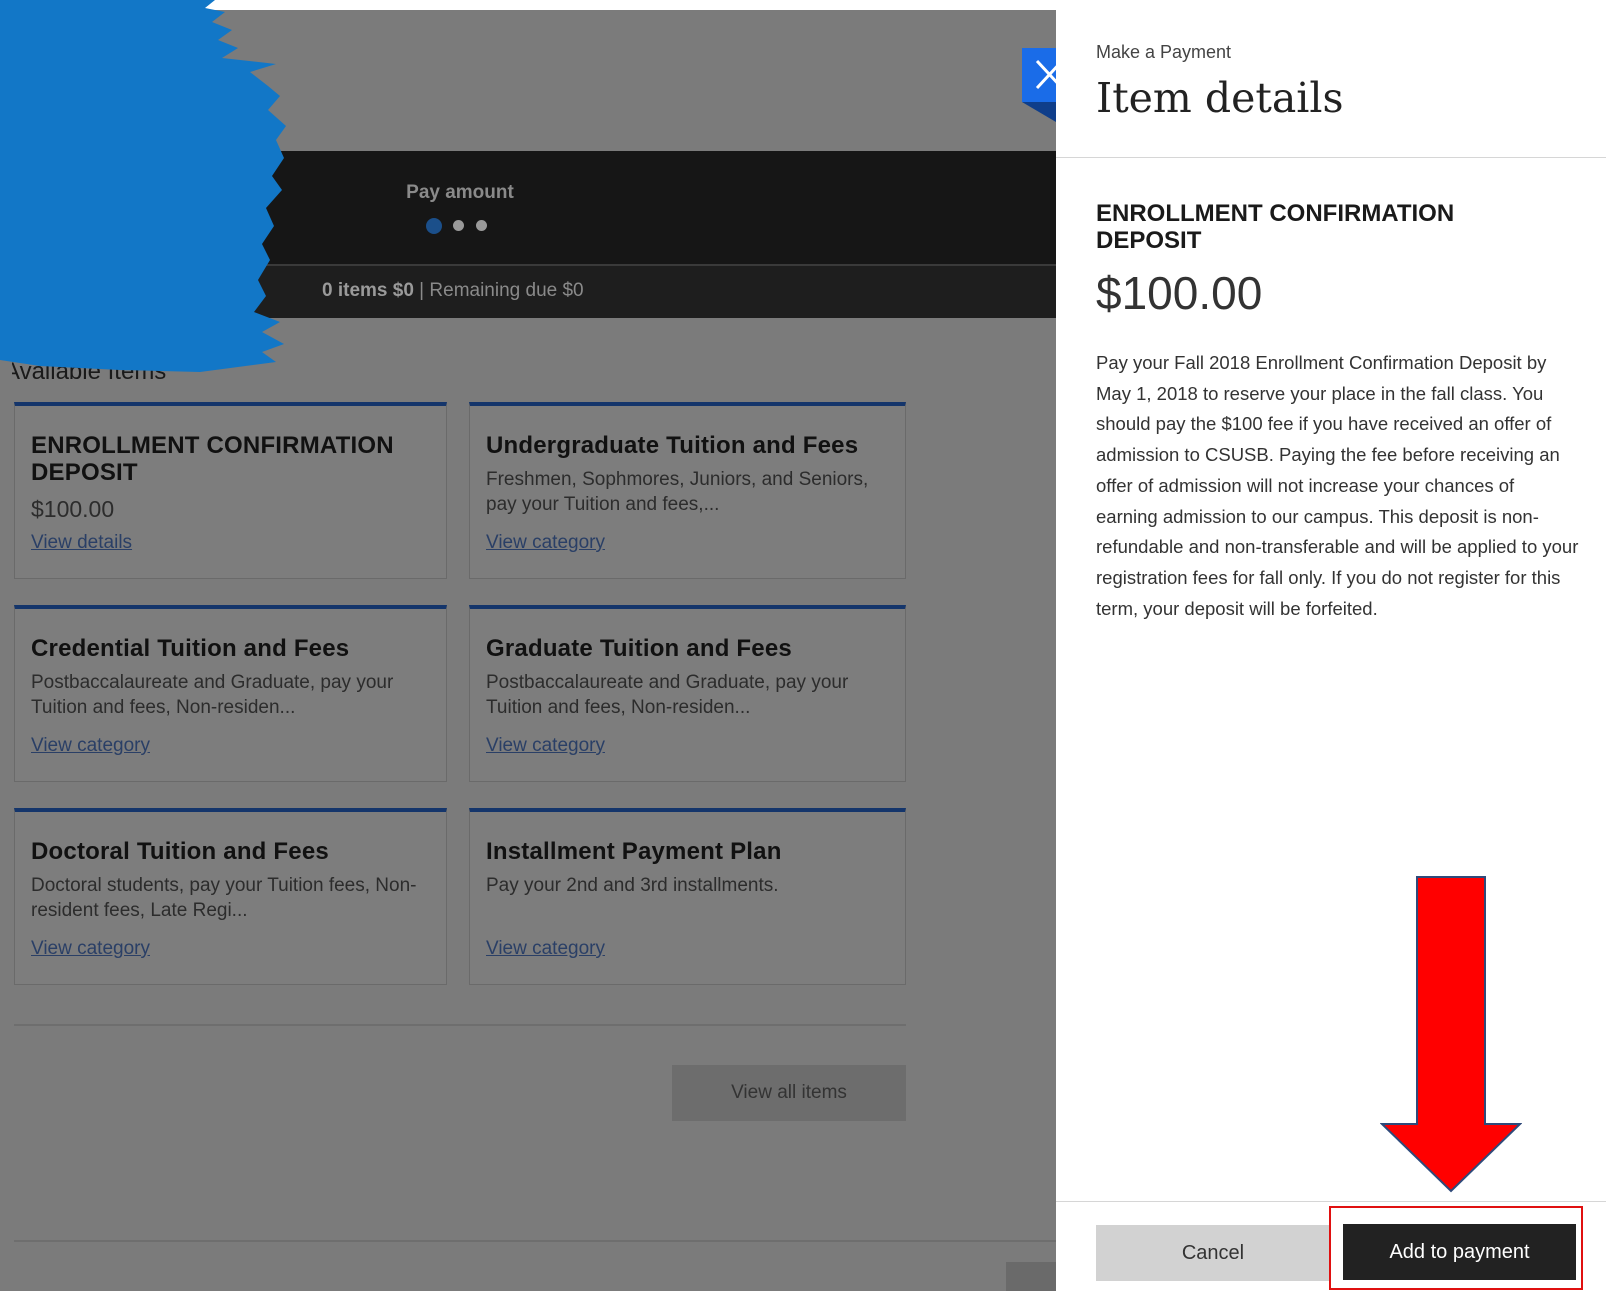 The height and width of the screenshot is (1291, 1606). Describe the element at coordinates (1451, 1034) in the screenshot. I see `arrow-down-icon` at that location.